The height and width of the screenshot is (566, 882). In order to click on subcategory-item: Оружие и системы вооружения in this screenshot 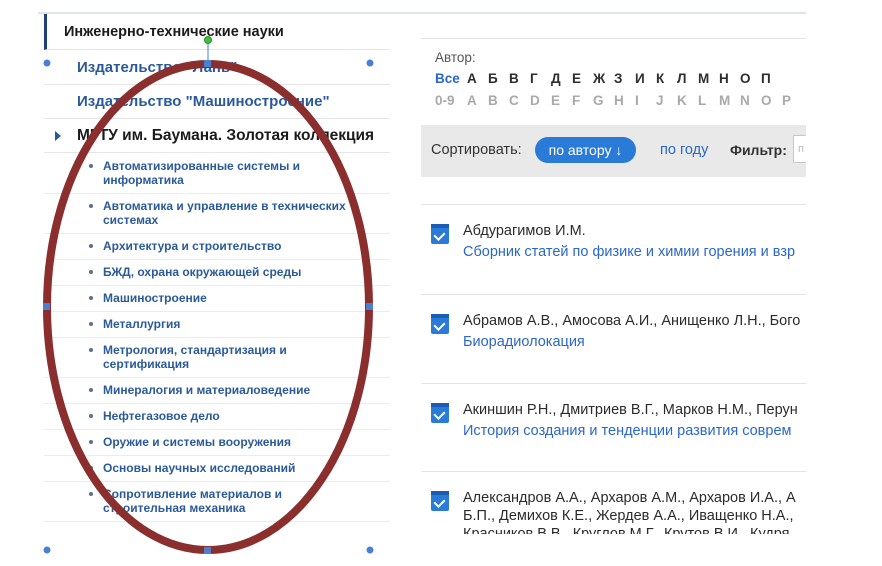, I will do `click(217, 442)`.